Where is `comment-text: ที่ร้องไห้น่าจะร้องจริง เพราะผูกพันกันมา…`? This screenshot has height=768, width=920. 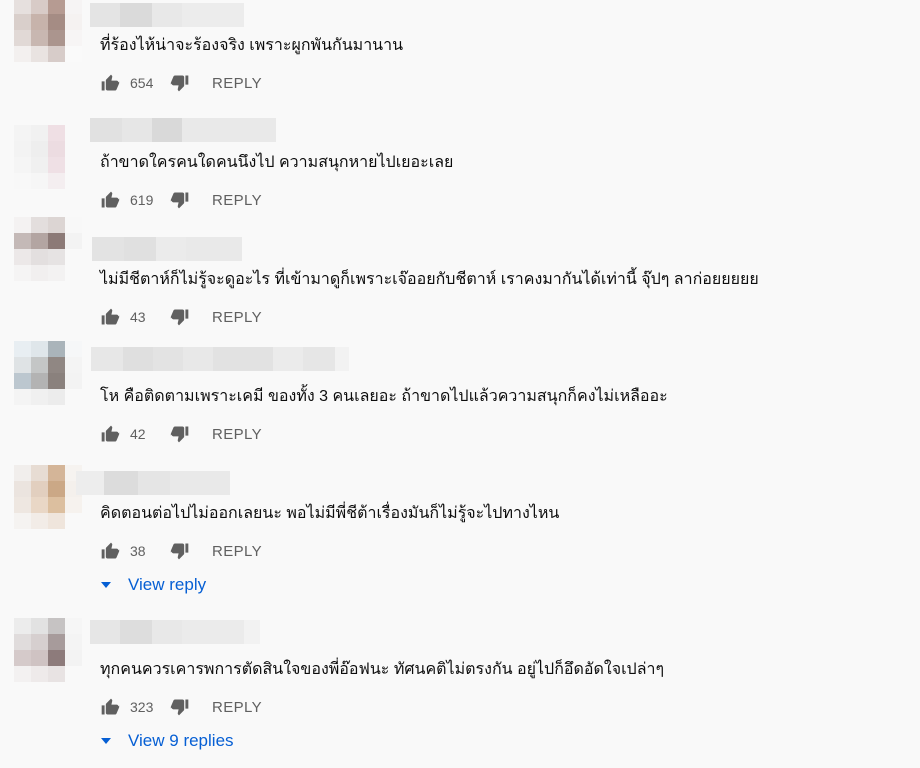 comment-text: ที่ร้องไห้น่าจะร้องจริง เพราะผูกพันกันมา… is located at coordinates (252, 45).